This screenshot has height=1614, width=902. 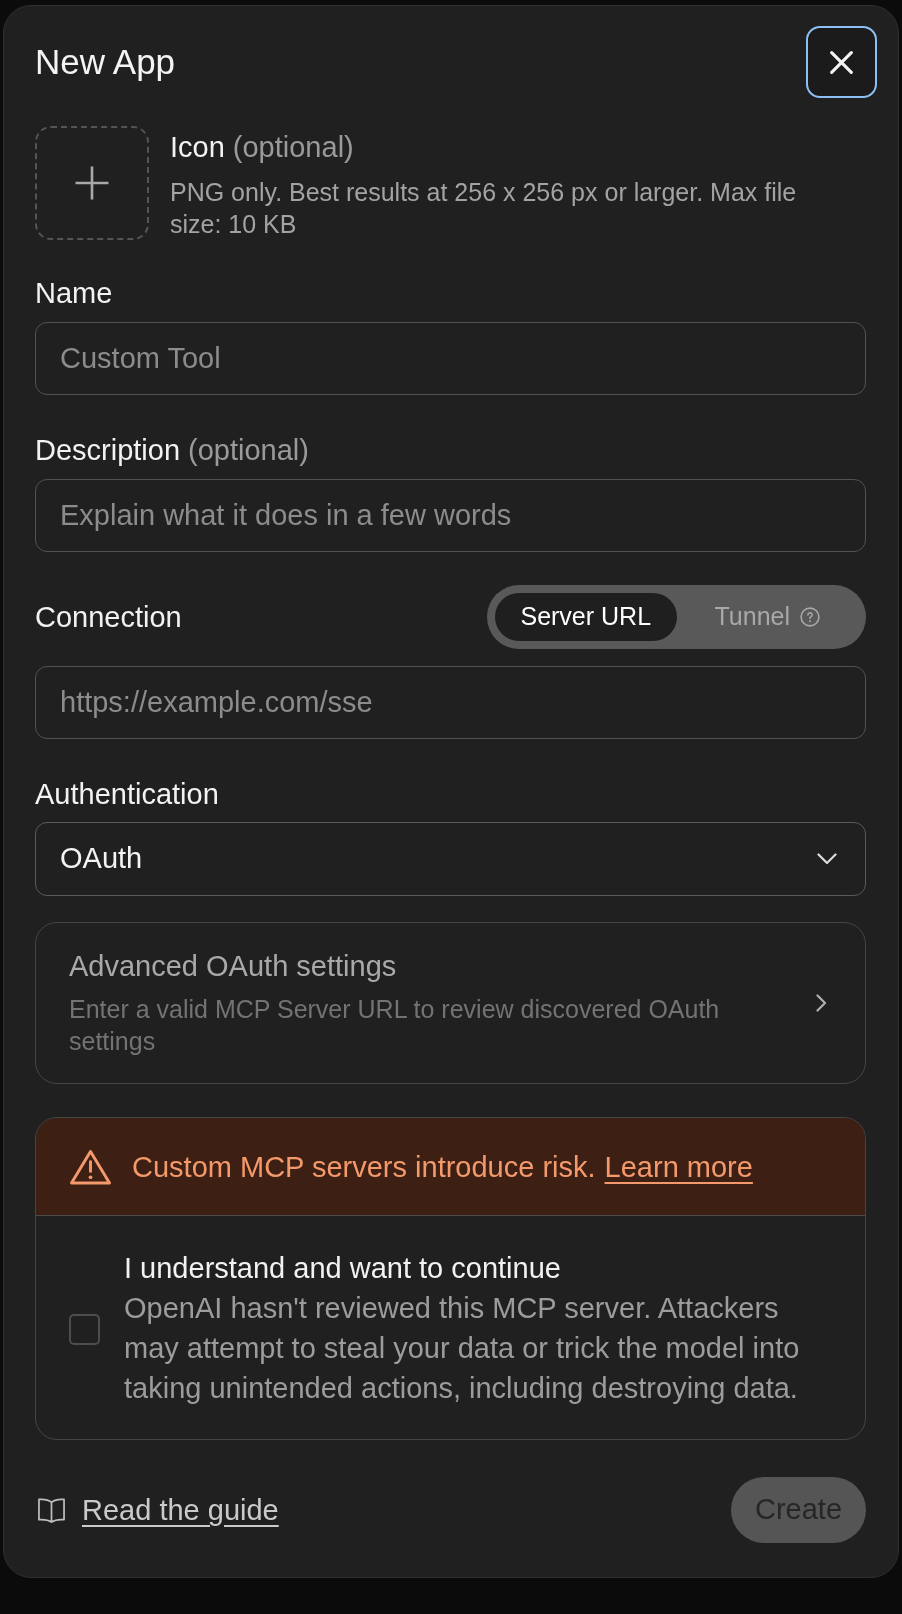 I want to click on select-field: OAuth, so click(x=450, y=859).